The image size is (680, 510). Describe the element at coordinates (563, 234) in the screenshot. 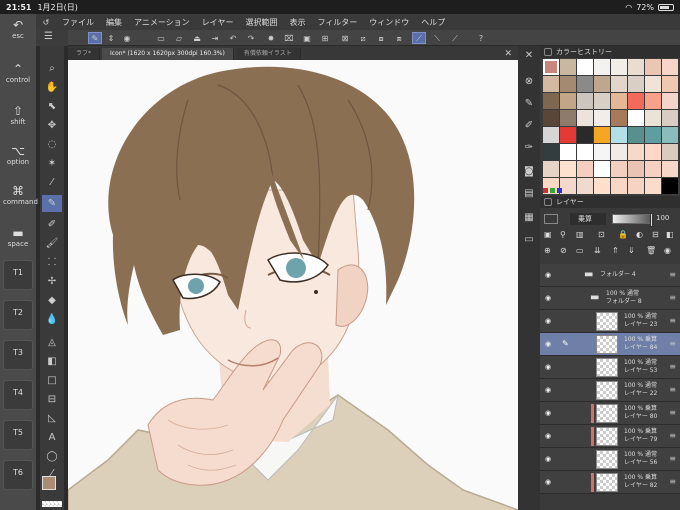

I see `reference-icon: ⚲` at that location.